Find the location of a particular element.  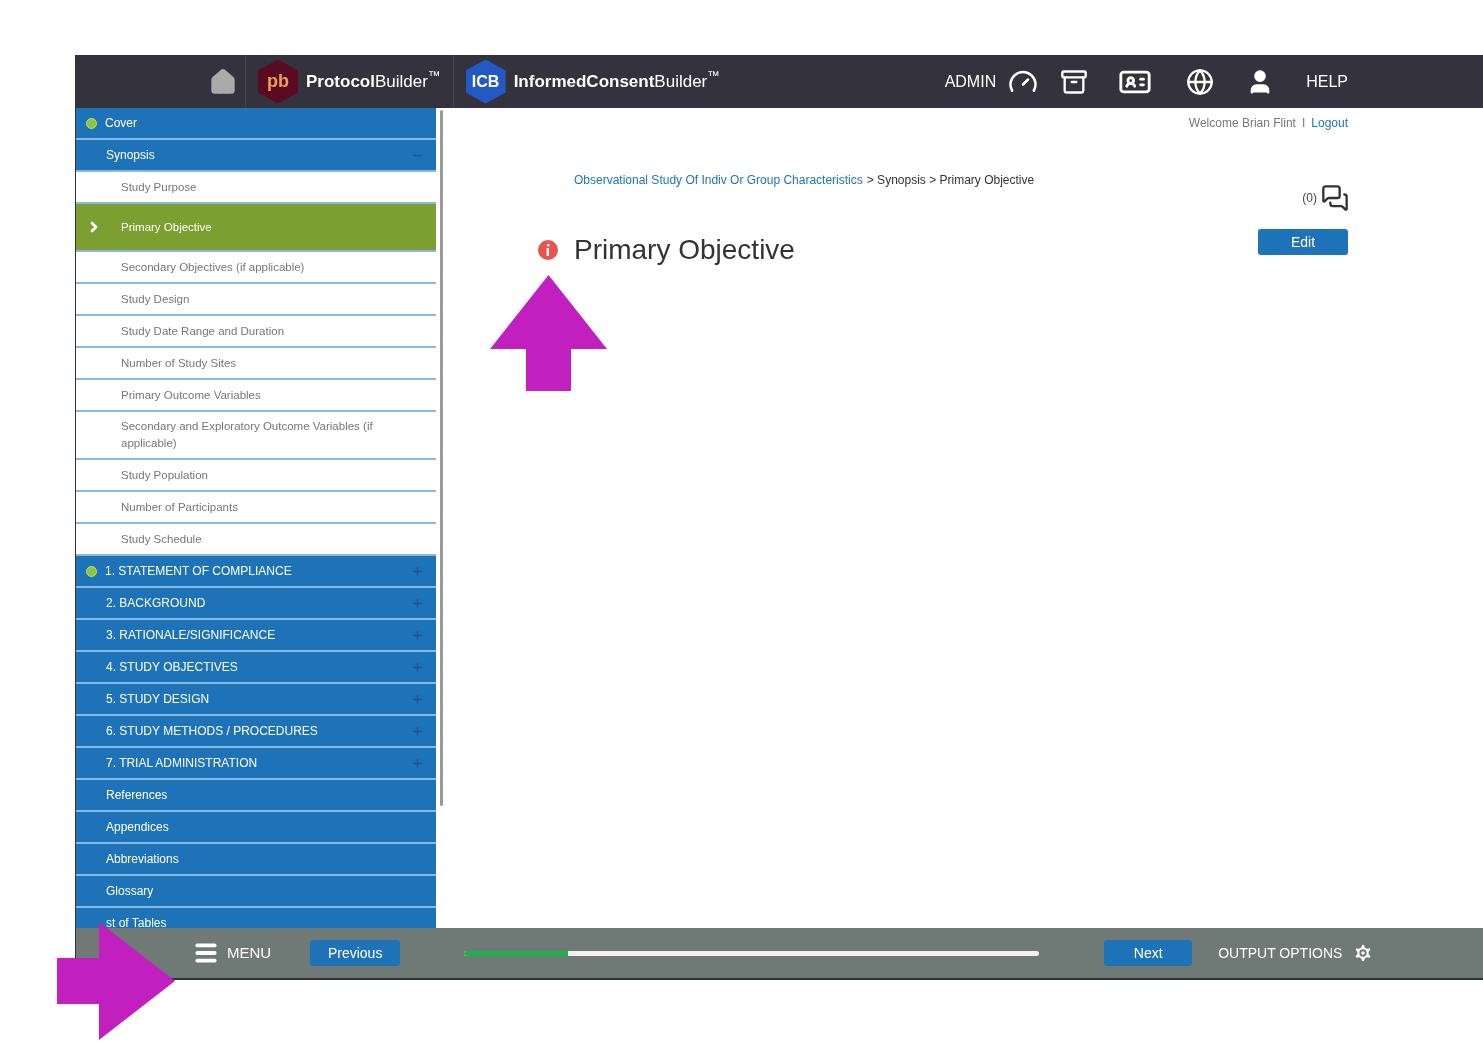

nav-label: Study Purpose is located at coordinates (159, 187).